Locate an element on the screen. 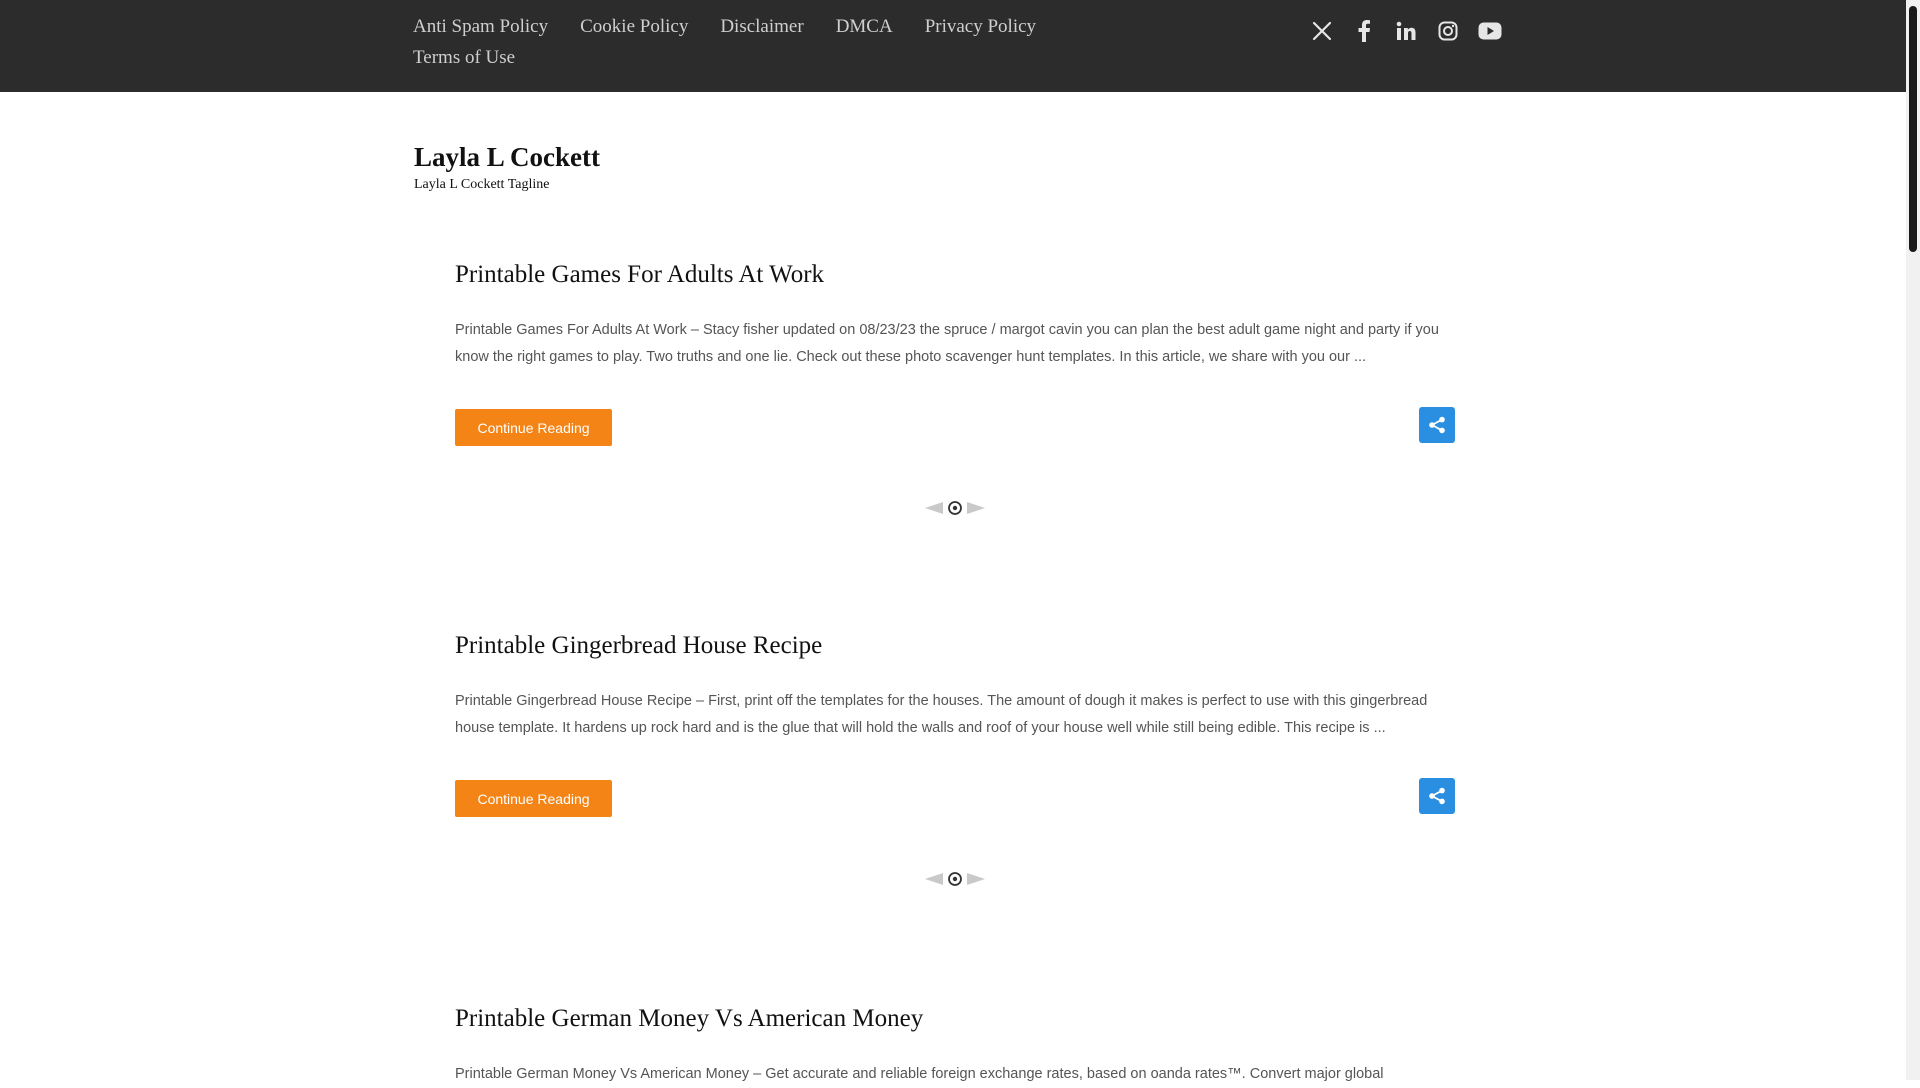 The width and height of the screenshot is (1920, 1088). social-links is located at coordinates (1406, 31).